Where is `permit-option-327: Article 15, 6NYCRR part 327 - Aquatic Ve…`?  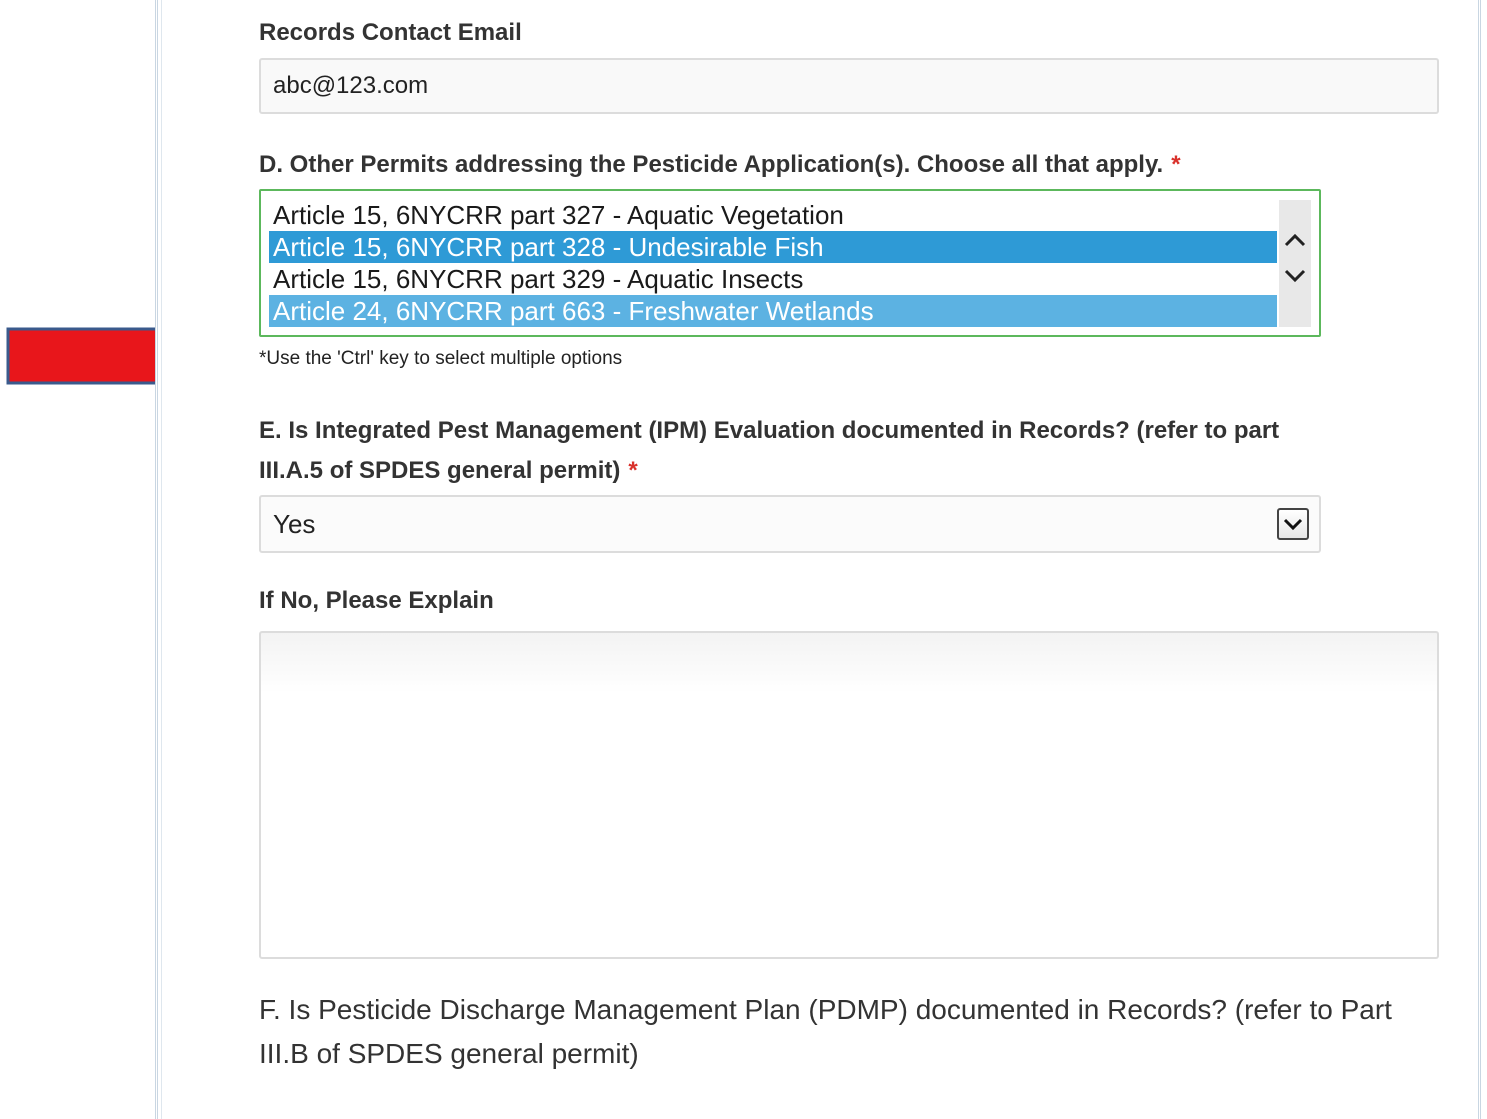
permit-option-327: Article 15, 6NYCRR part 327 - Aquatic Ve… is located at coordinates (773, 215).